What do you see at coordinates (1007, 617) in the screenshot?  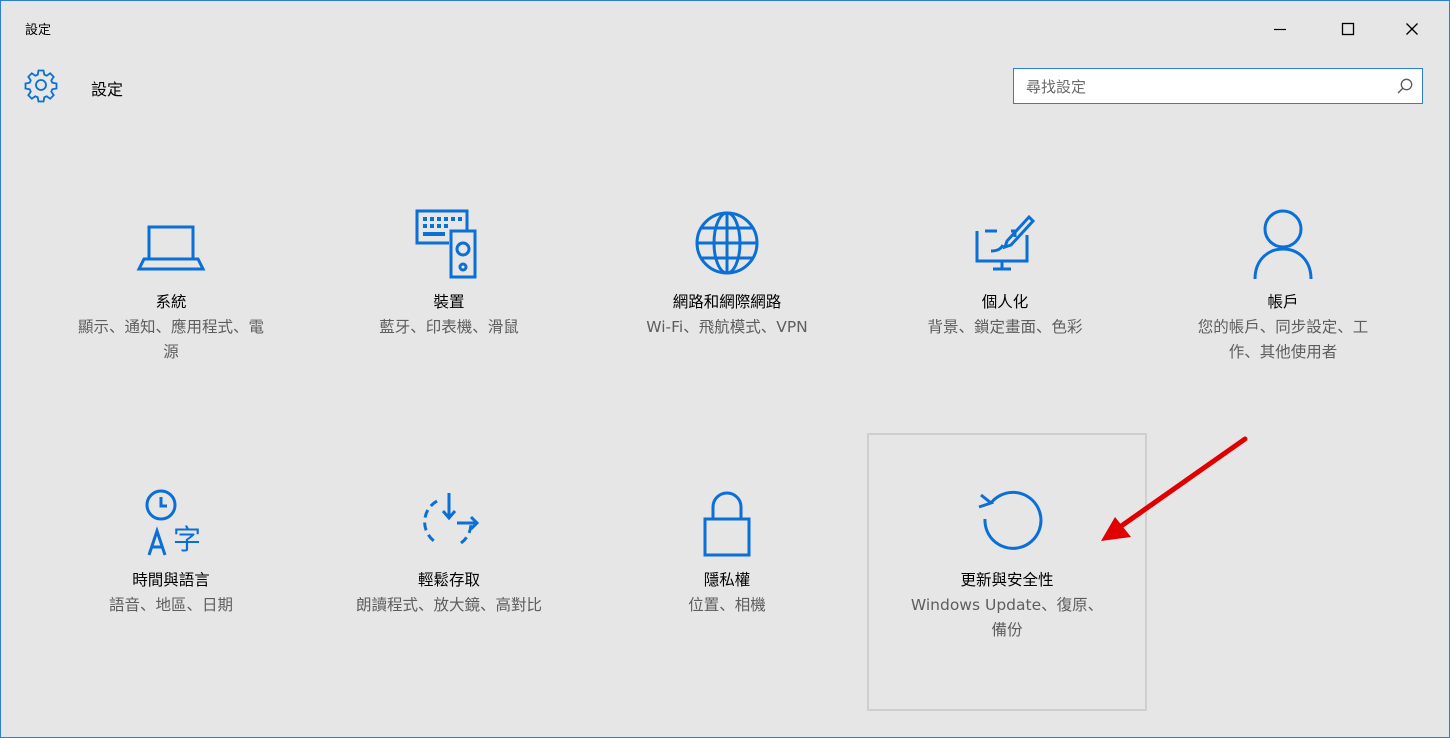 I see `tile-description: Windows Update、復原、備份` at bounding box center [1007, 617].